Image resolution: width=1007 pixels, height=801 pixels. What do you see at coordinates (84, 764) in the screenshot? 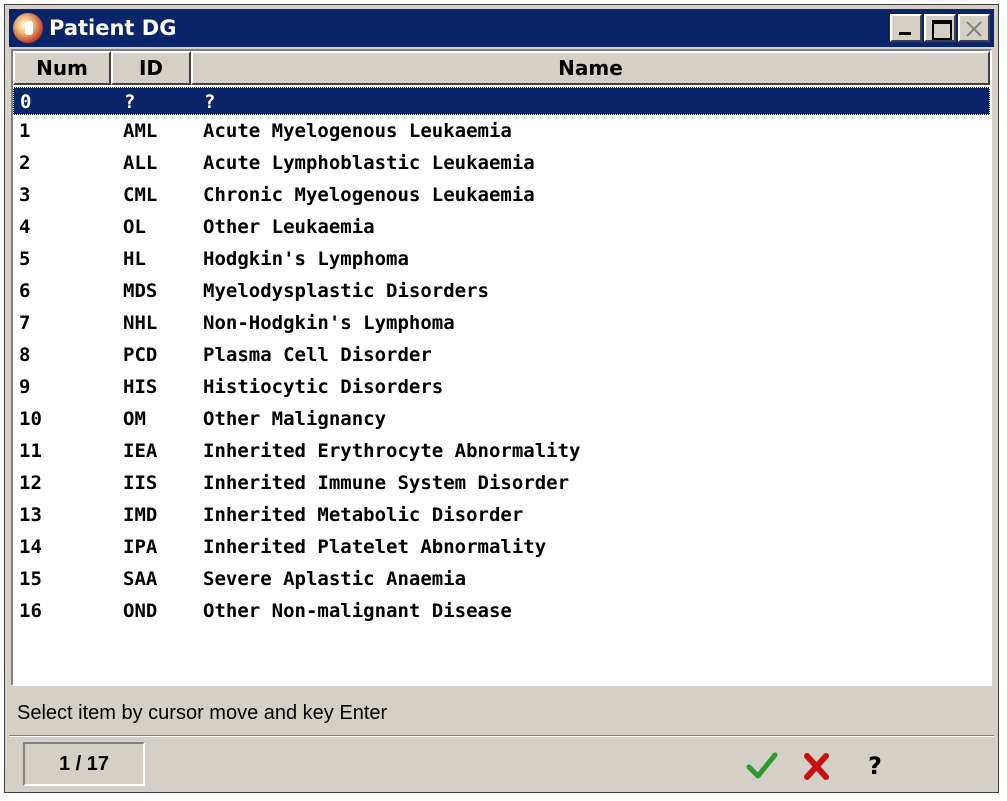
I see `record-counter: 1 / 17` at bounding box center [84, 764].